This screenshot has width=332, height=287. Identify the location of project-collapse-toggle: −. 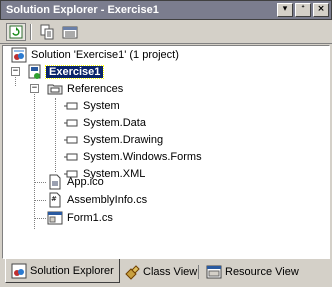
(15, 71).